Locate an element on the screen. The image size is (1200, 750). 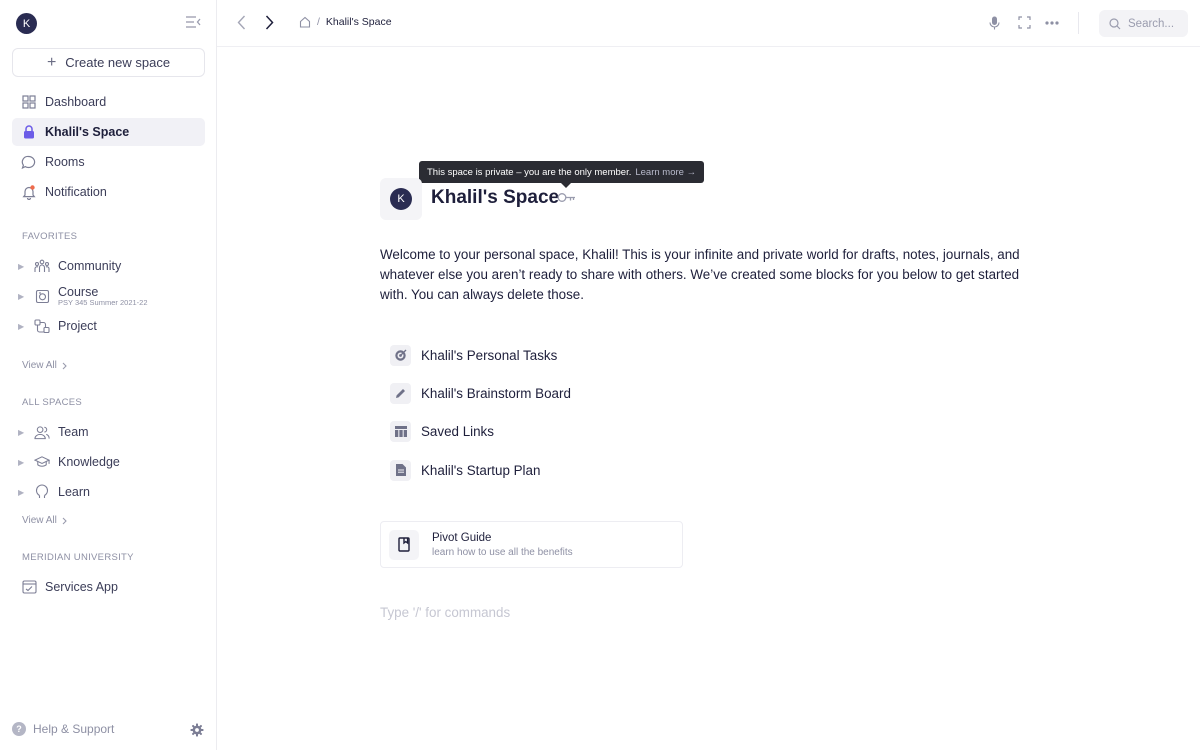
create-new-space-label: Create new space is located at coordinates (118, 62).